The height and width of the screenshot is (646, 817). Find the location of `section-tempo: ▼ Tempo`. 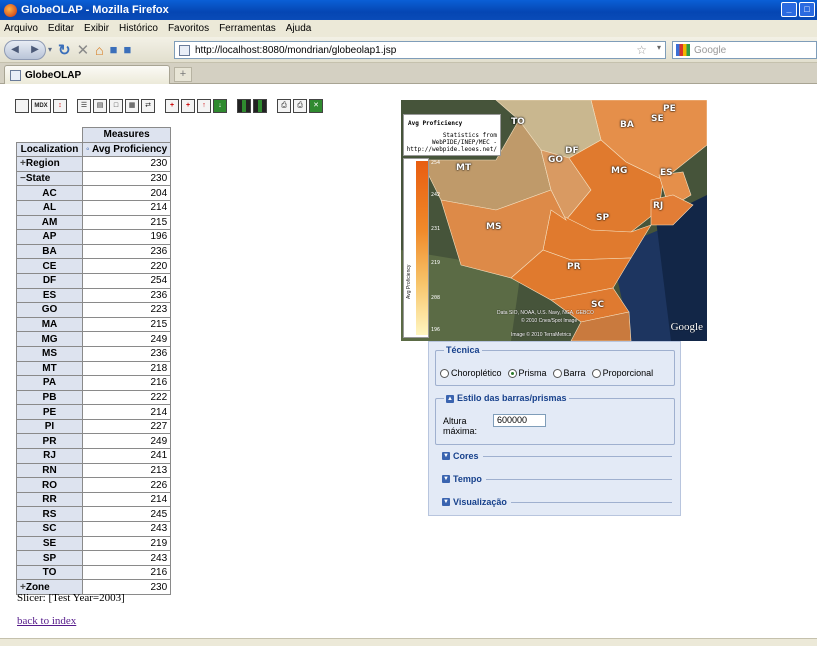

section-tempo: ▼ Tempo is located at coordinates (557, 479).